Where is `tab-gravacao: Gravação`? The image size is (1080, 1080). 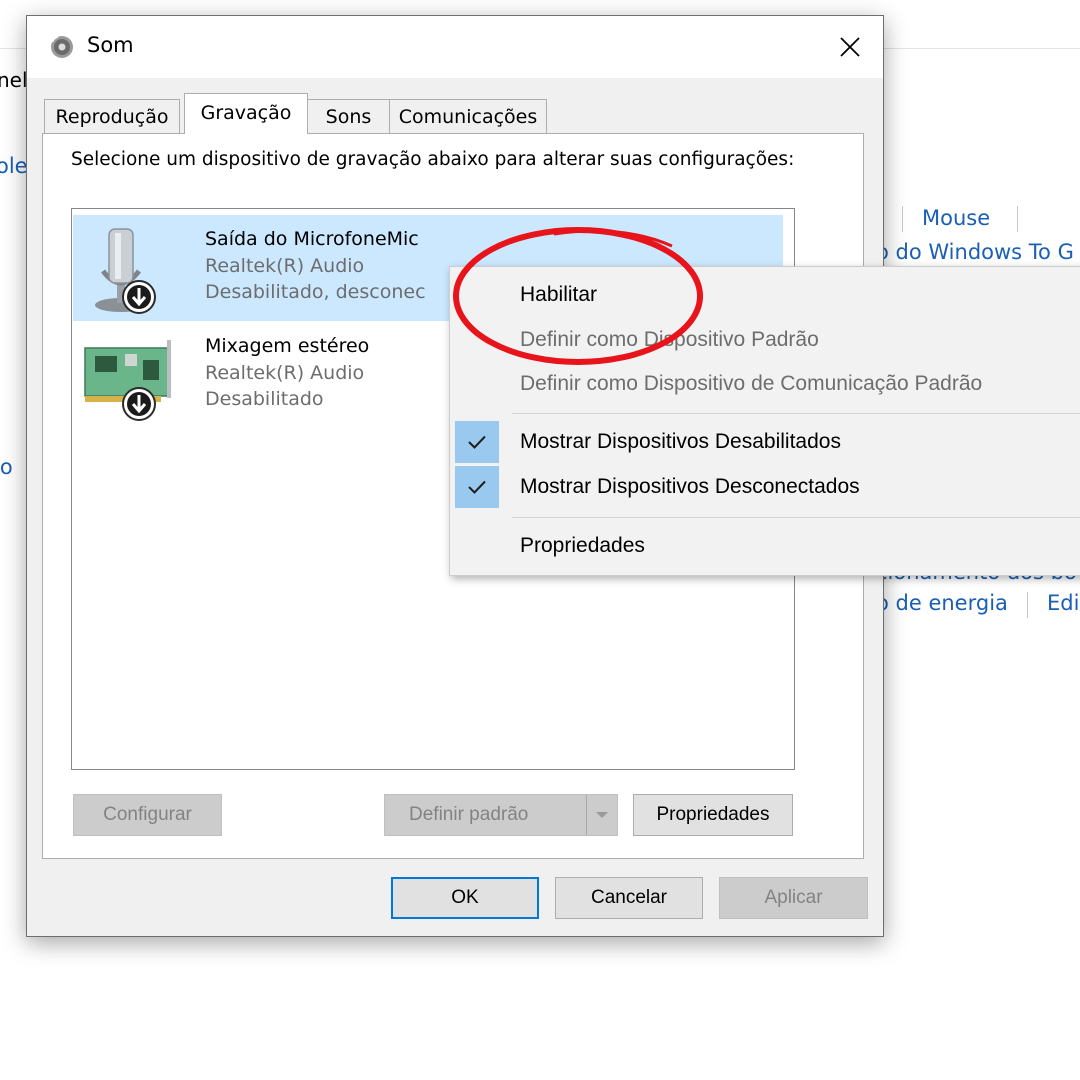 tab-gravacao: Gravação is located at coordinates (246, 113).